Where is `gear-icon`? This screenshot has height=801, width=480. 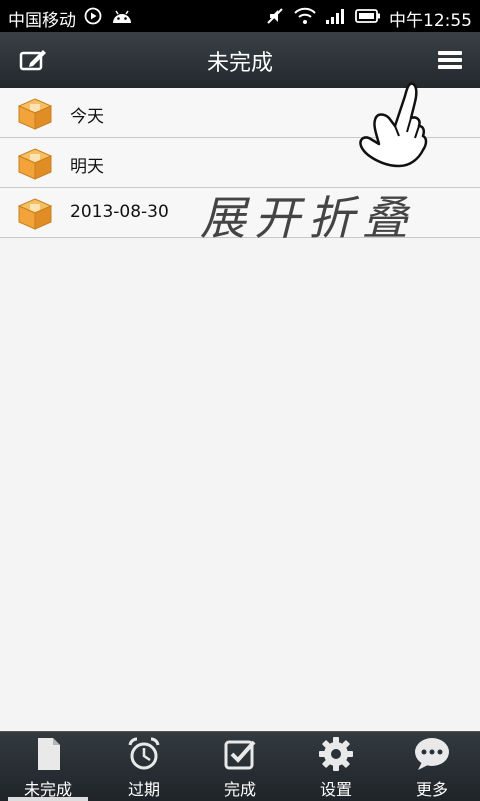 gear-icon is located at coordinates (336, 754).